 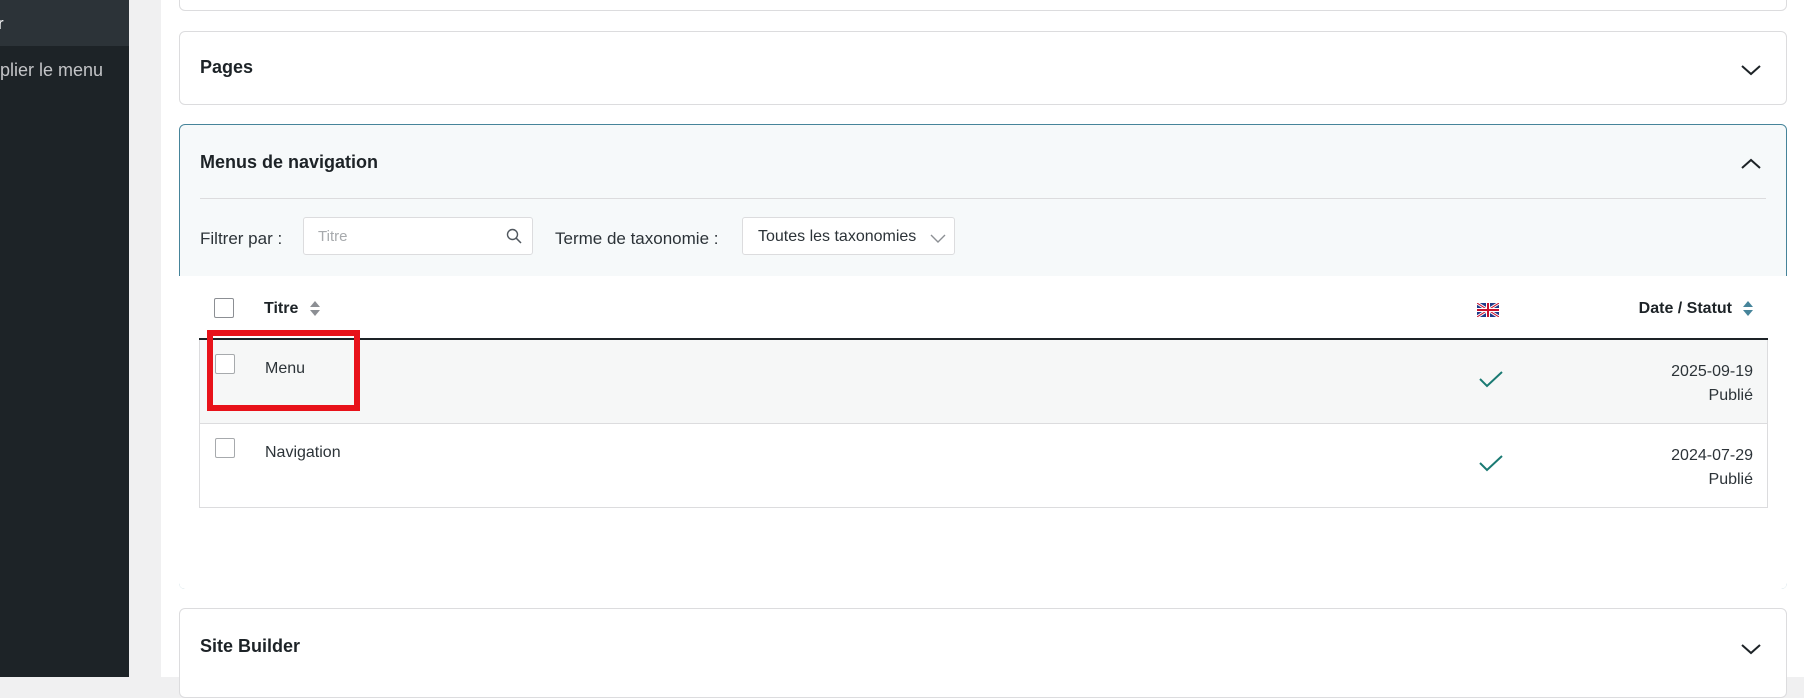 I want to click on collapse-menu-button: plier le menu, so click(x=51, y=70).